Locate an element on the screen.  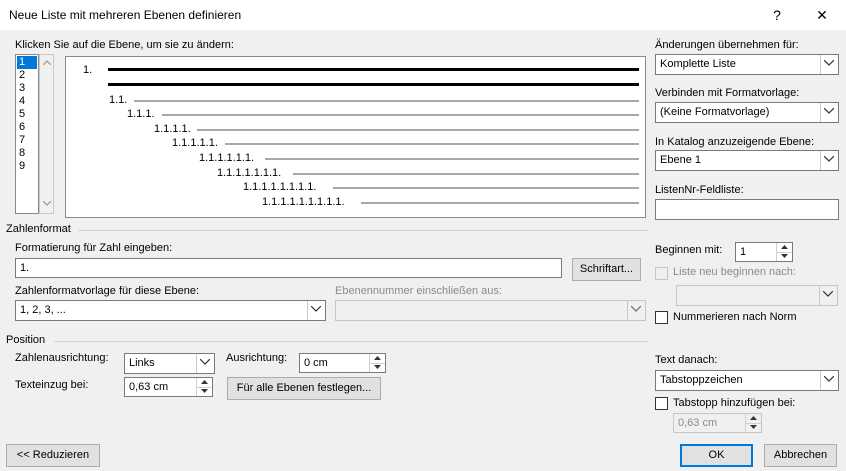
number-alignment-select: Links is located at coordinates (169, 363).